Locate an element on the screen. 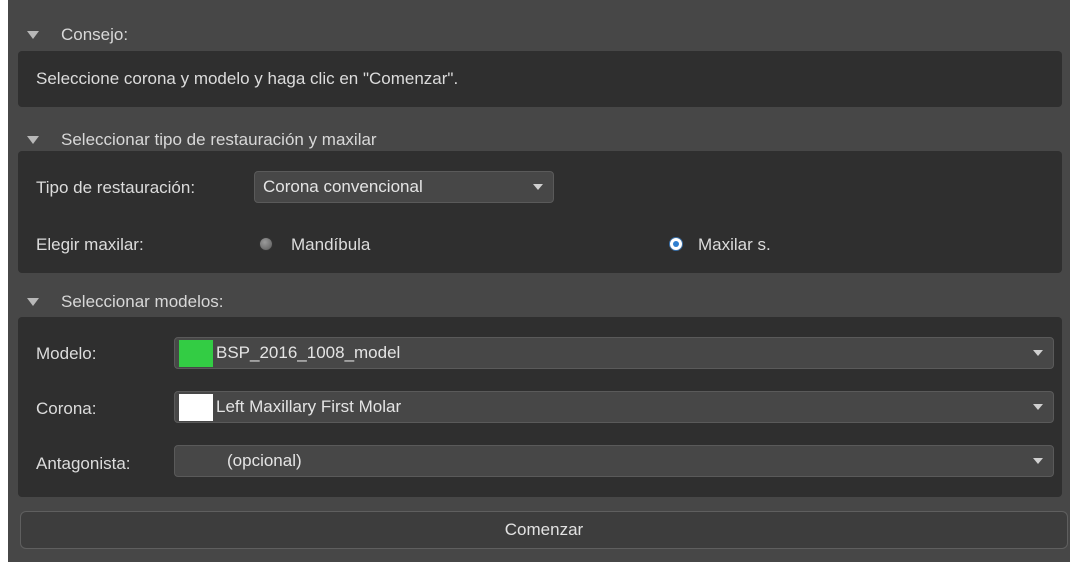 The width and height of the screenshot is (1070, 562). models-section-header: Seleccionar modelos: is located at coordinates (116, 302).